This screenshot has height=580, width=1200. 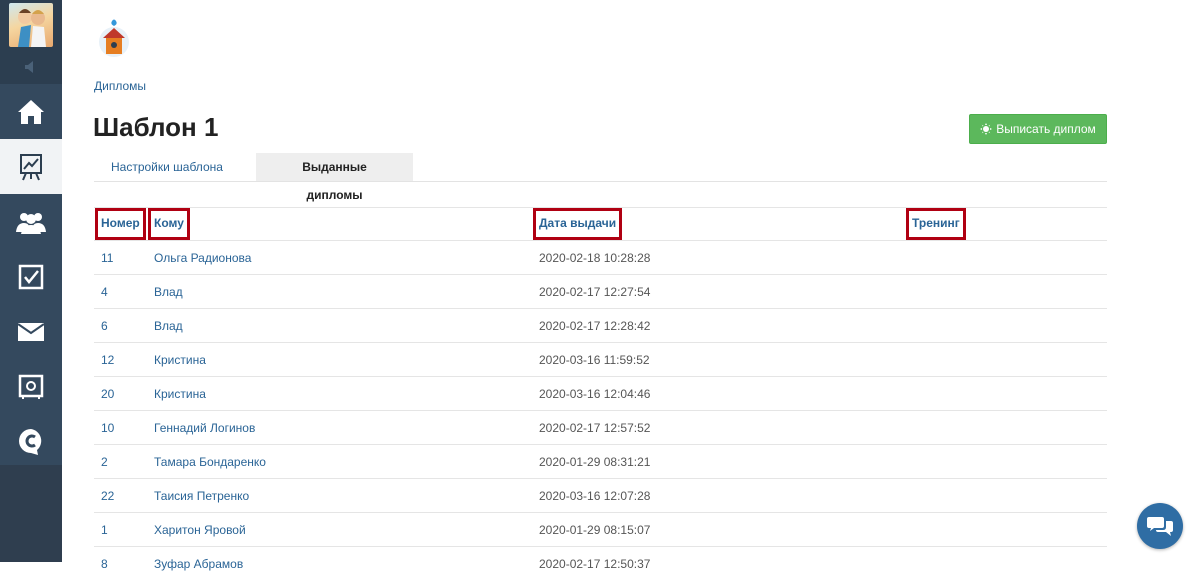 What do you see at coordinates (725, 360) in the screenshot?
I see `issue-date: 2020-03-16 11:59:52` at bounding box center [725, 360].